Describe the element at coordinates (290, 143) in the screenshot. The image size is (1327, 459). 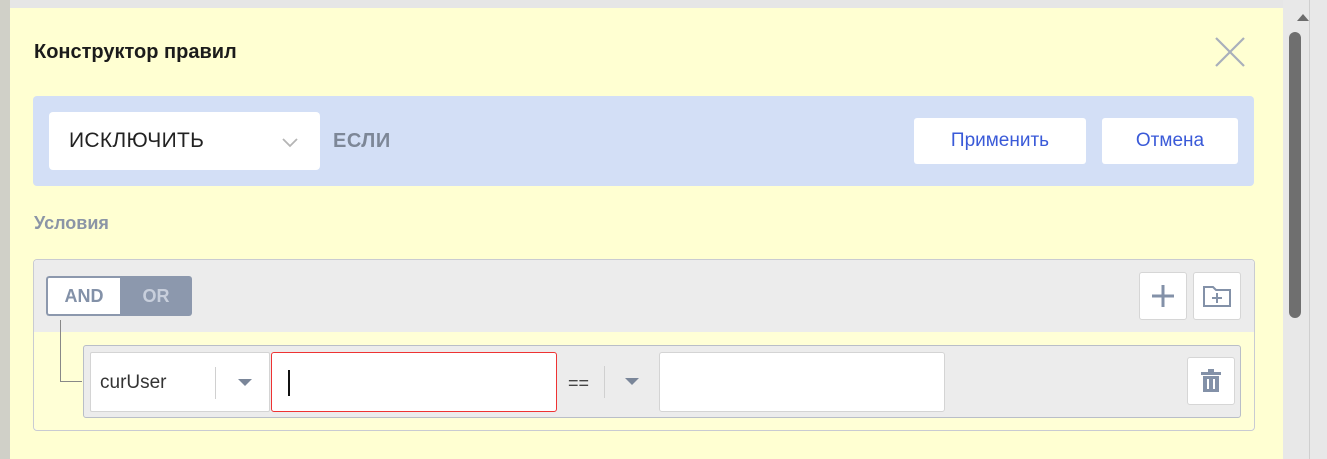
I see `chevron-down-icon` at that location.